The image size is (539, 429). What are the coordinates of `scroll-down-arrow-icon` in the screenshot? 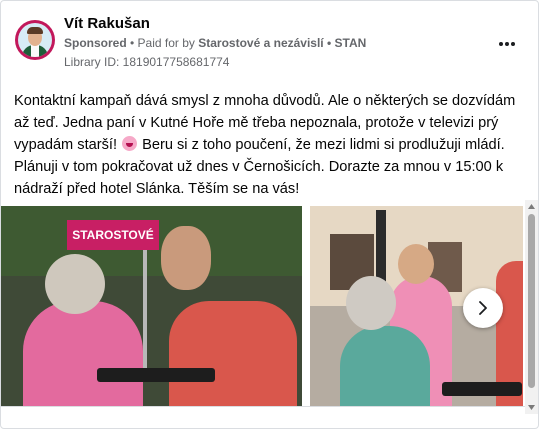 It's located at (531, 407).